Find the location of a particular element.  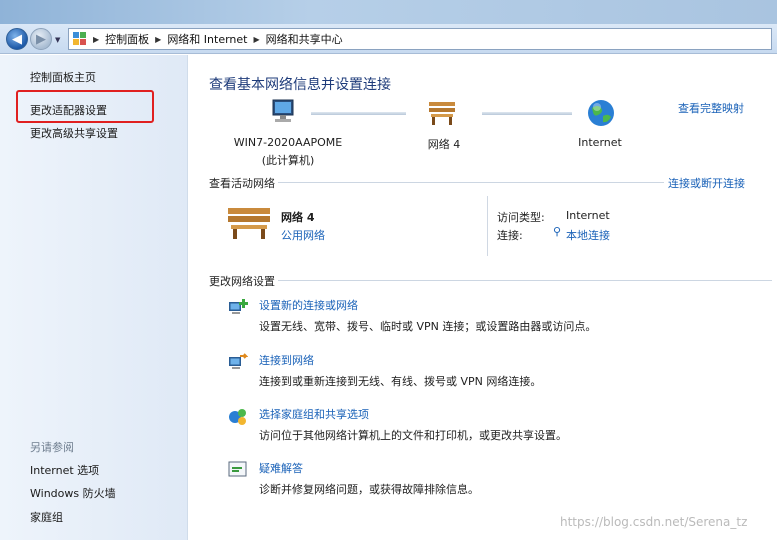

address-bar: ◀ ▶ ▼ ▶ 控制面板 ▶ 网络和 Internet ▶ 网络和共享中心 is located at coordinates (388, 39).